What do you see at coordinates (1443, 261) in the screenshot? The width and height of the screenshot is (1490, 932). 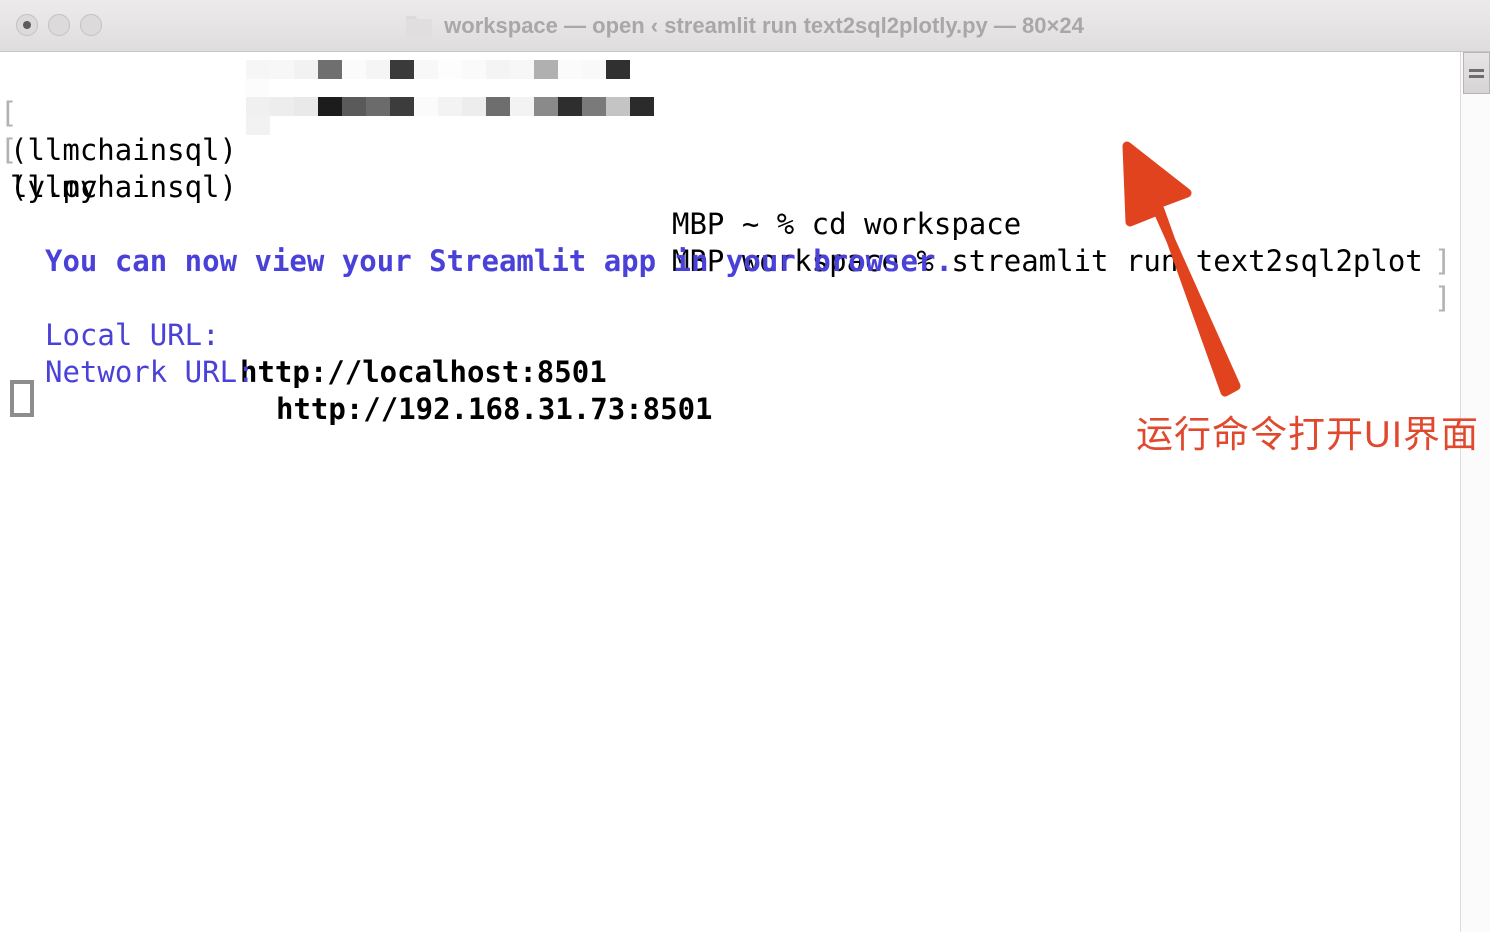 I see `wrap-marker-right: ]` at bounding box center [1443, 261].